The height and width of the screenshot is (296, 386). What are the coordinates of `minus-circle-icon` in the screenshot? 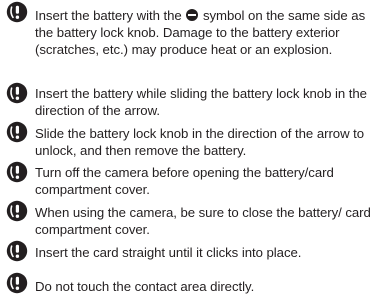 It's located at (192, 15).